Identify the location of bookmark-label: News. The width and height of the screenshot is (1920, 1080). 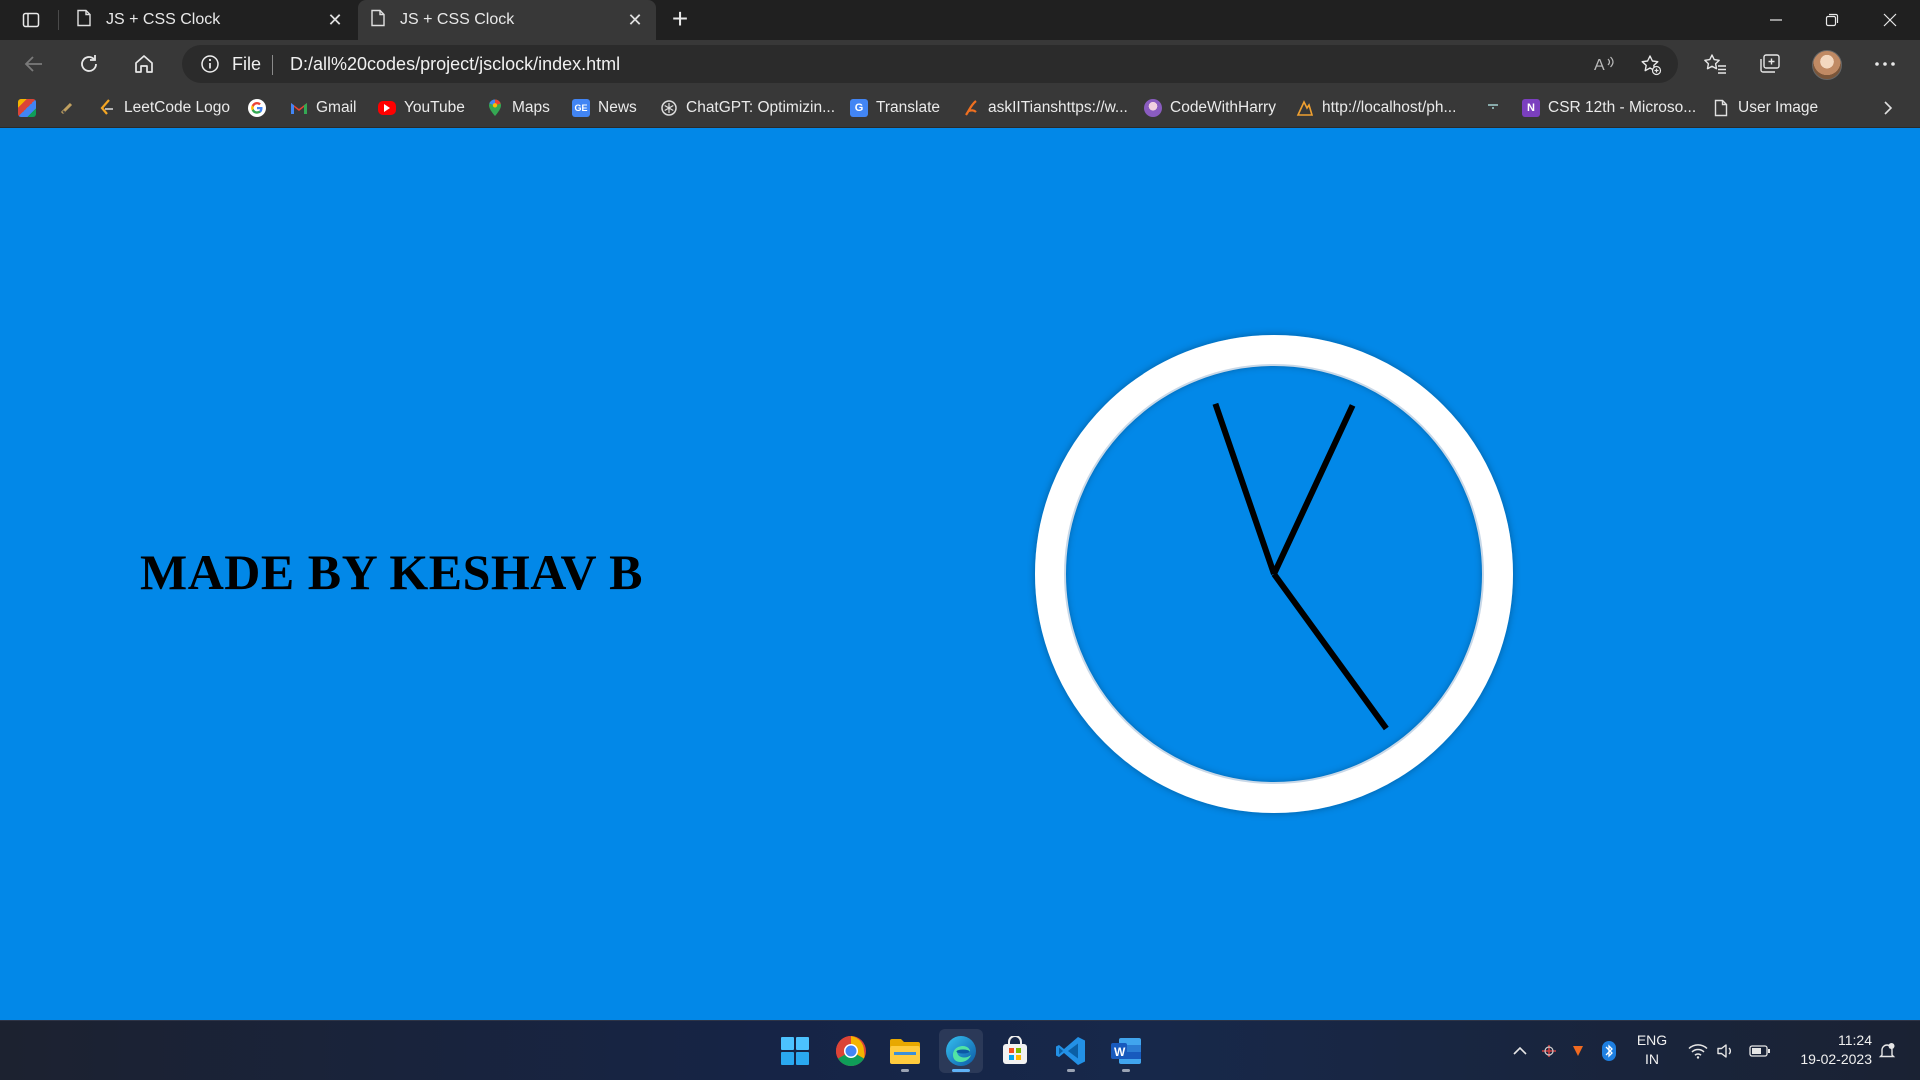
(617, 107).